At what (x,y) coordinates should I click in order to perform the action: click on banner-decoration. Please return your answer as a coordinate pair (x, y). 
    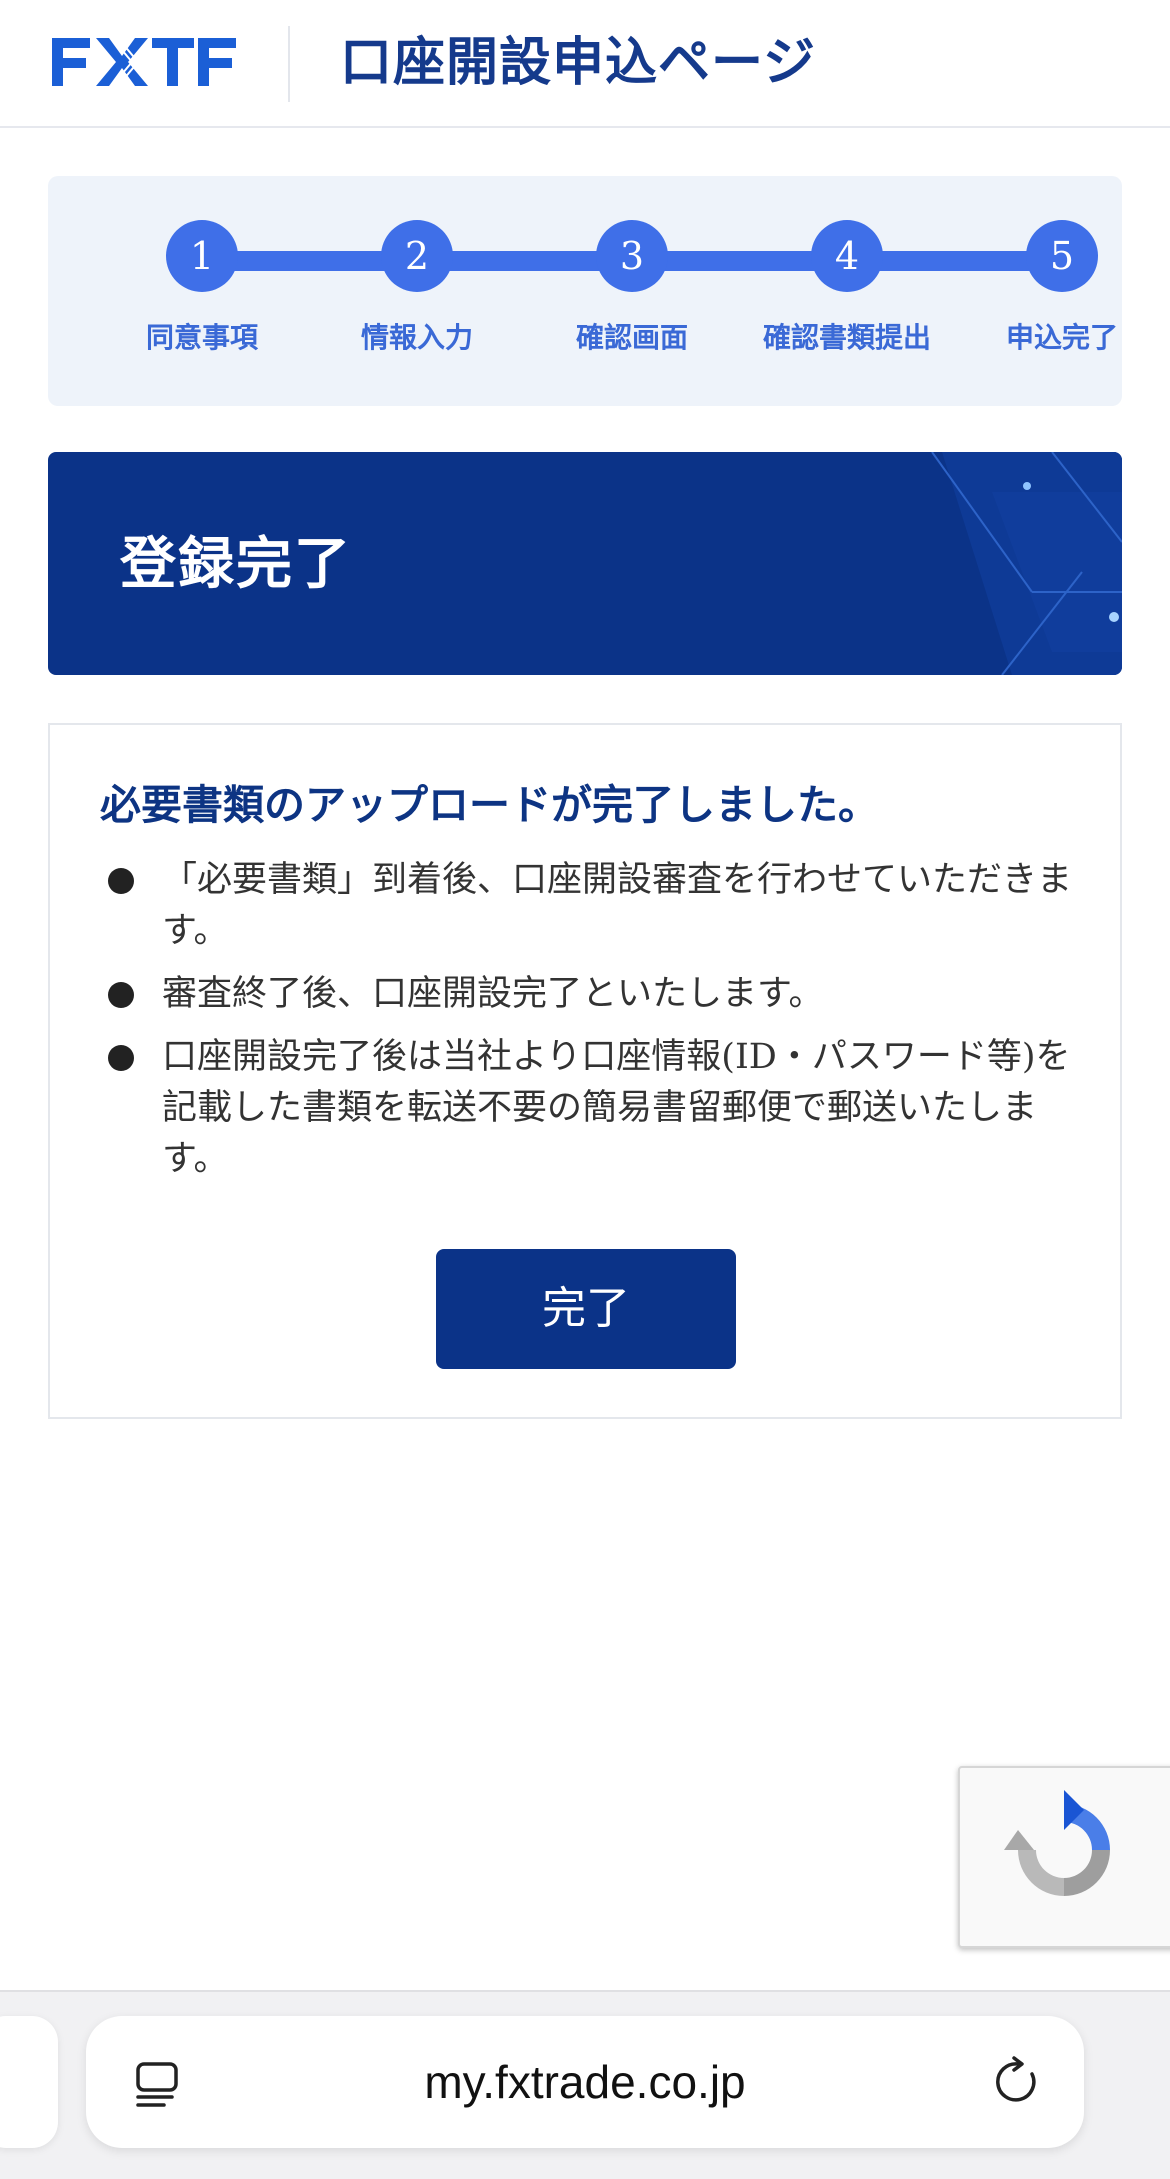
    Looking at the image, I should click on (1026, 563).